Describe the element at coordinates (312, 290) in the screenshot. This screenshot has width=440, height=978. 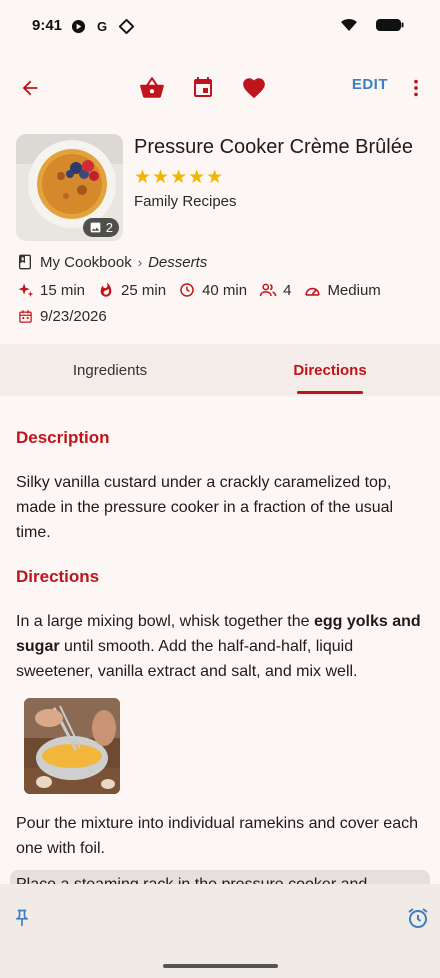
I see `speedometer-icon` at that location.